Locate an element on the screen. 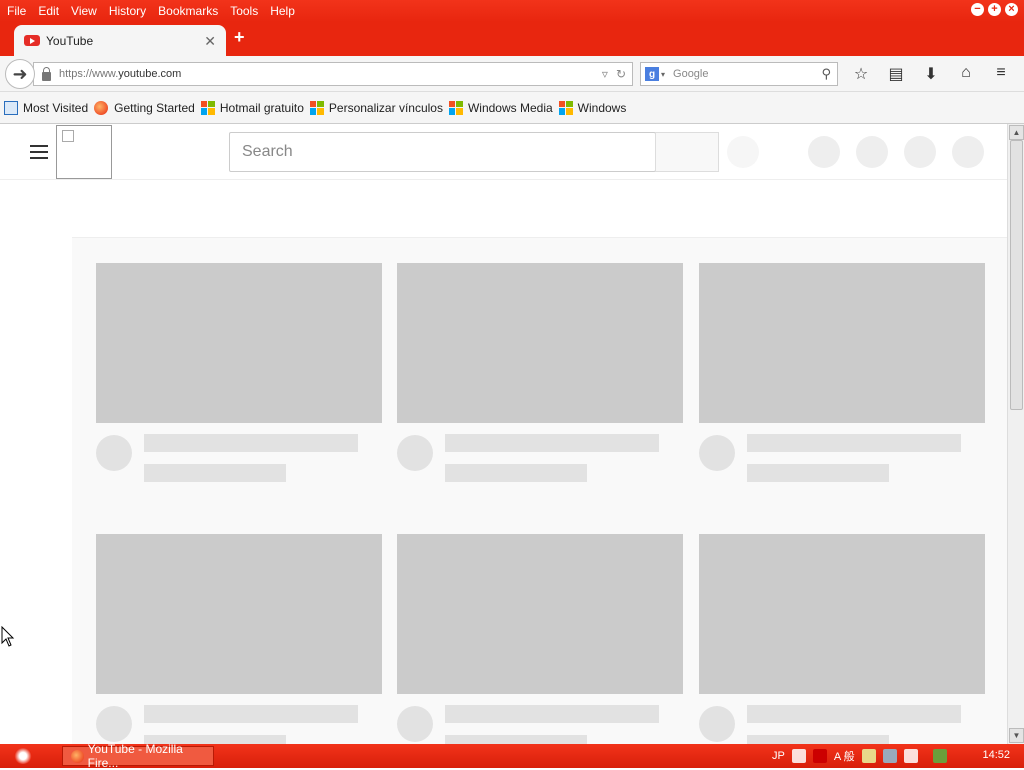  placeholder-circle is located at coordinates (743, 152).